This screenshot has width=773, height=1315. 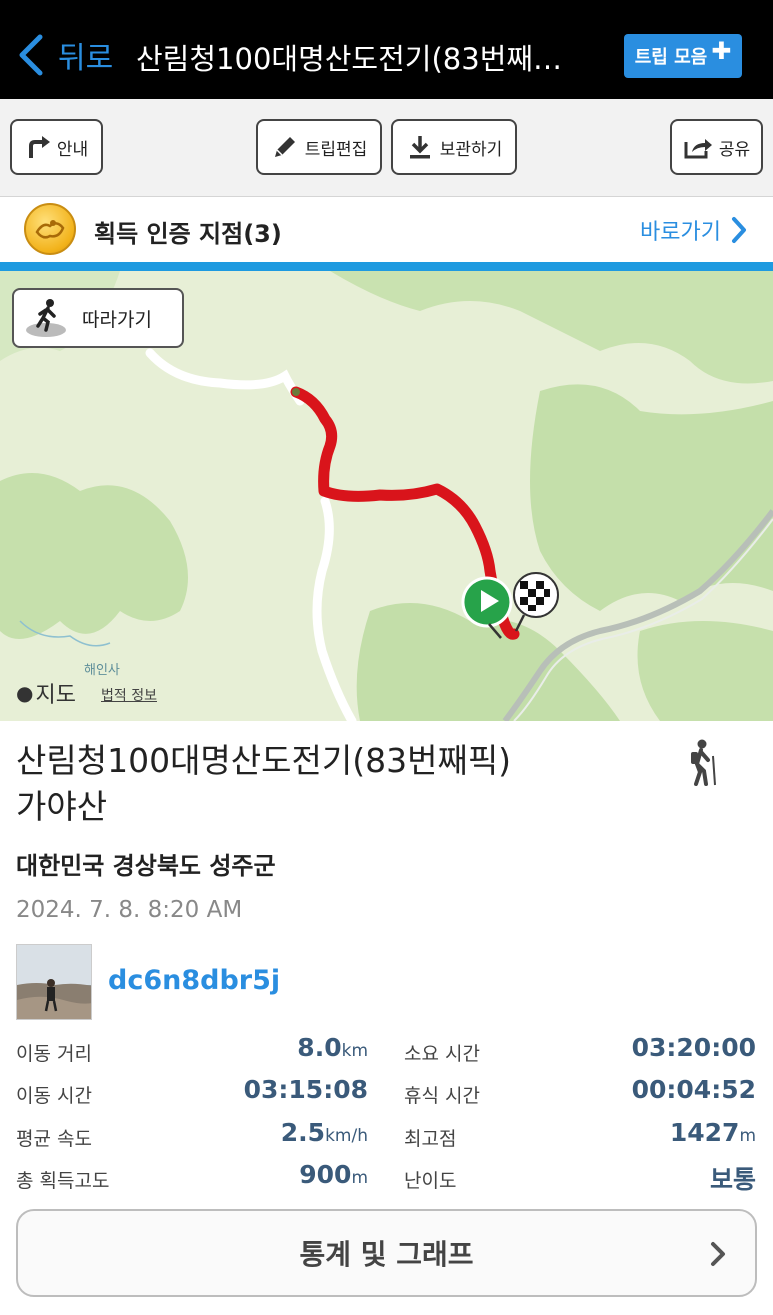 What do you see at coordinates (698, 149) in the screenshot?
I see `share-icon` at bounding box center [698, 149].